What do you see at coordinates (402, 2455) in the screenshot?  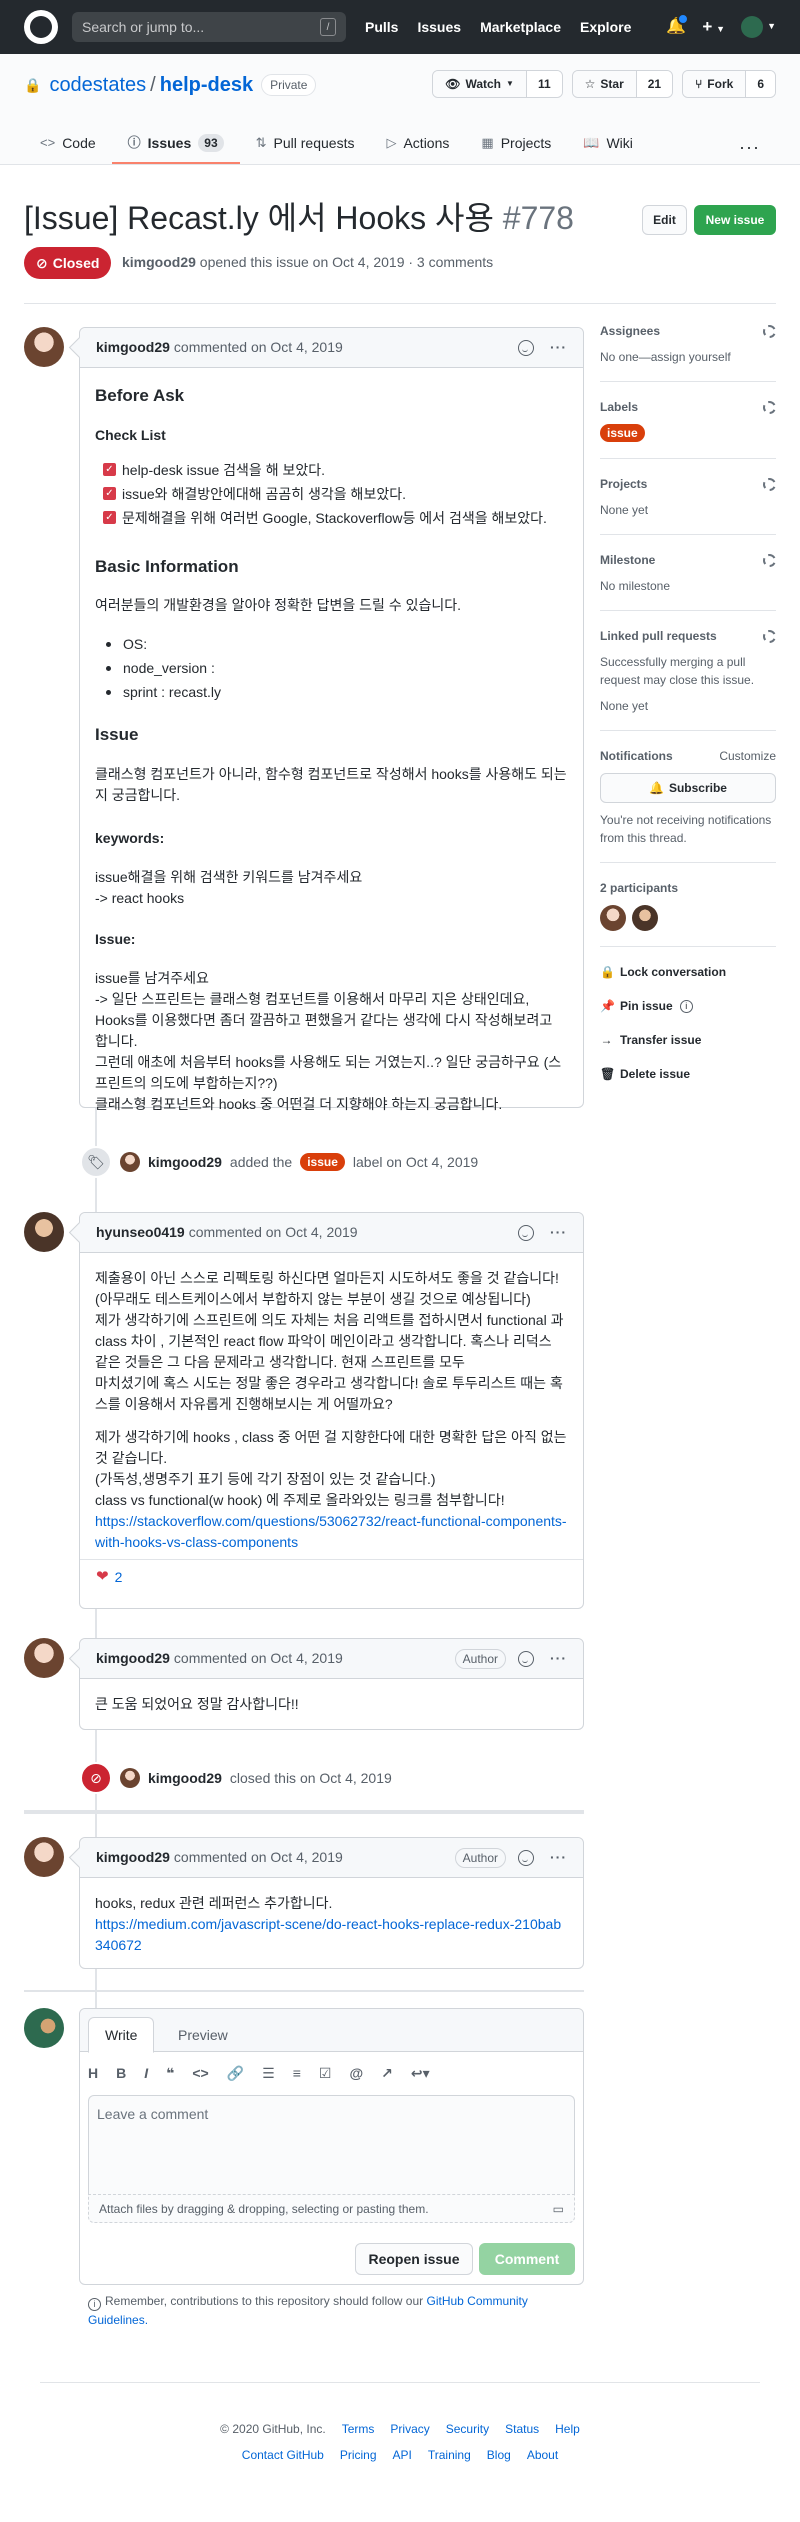 I see `footer-link-api: API` at bounding box center [402, 2455].